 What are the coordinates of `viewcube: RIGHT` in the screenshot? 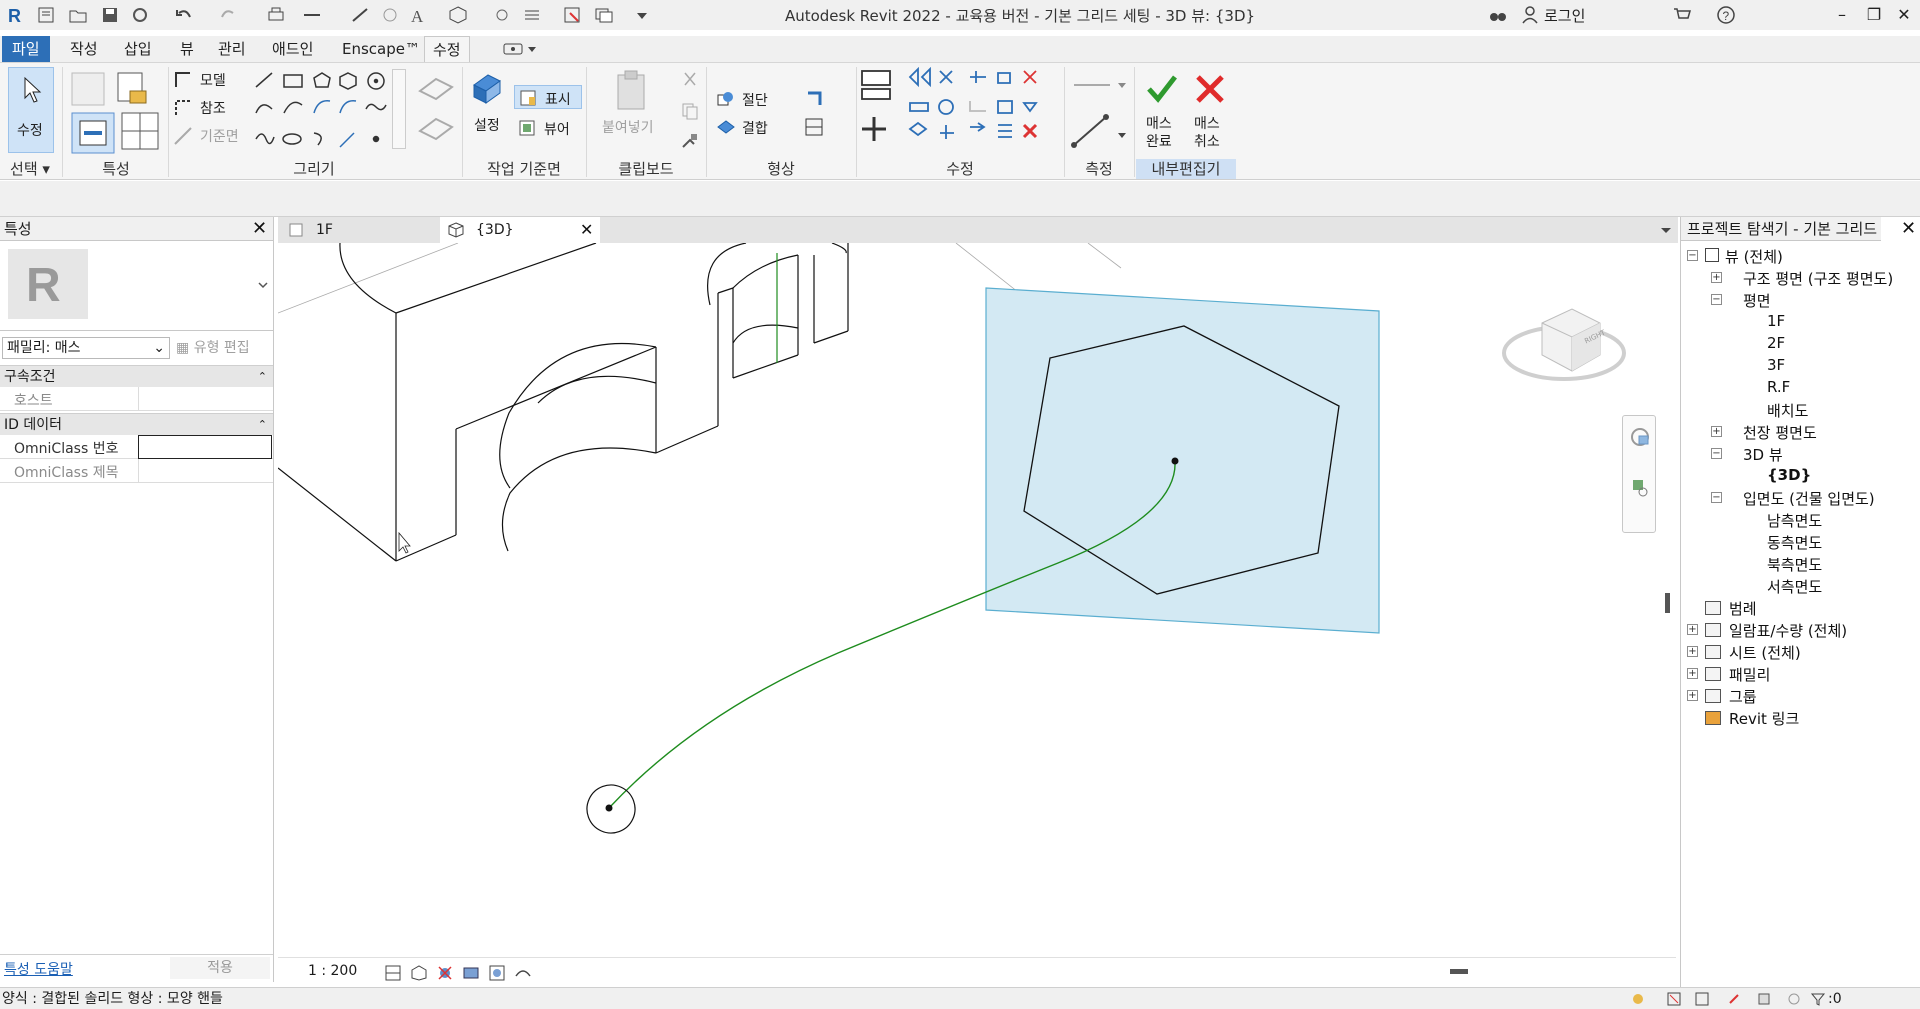 It's located at (1567, 348).